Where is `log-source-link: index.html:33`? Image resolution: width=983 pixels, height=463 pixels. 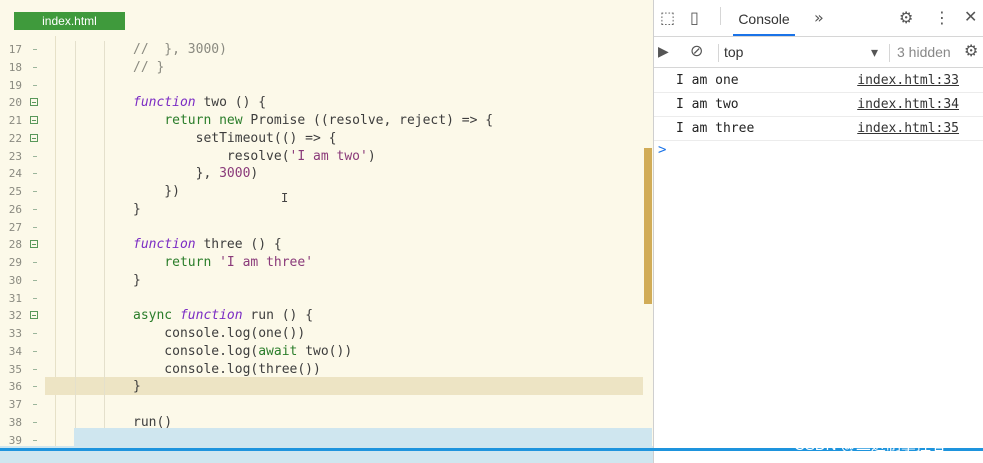
log-source-link: index.html:33 is located at coordinates (908, 80).